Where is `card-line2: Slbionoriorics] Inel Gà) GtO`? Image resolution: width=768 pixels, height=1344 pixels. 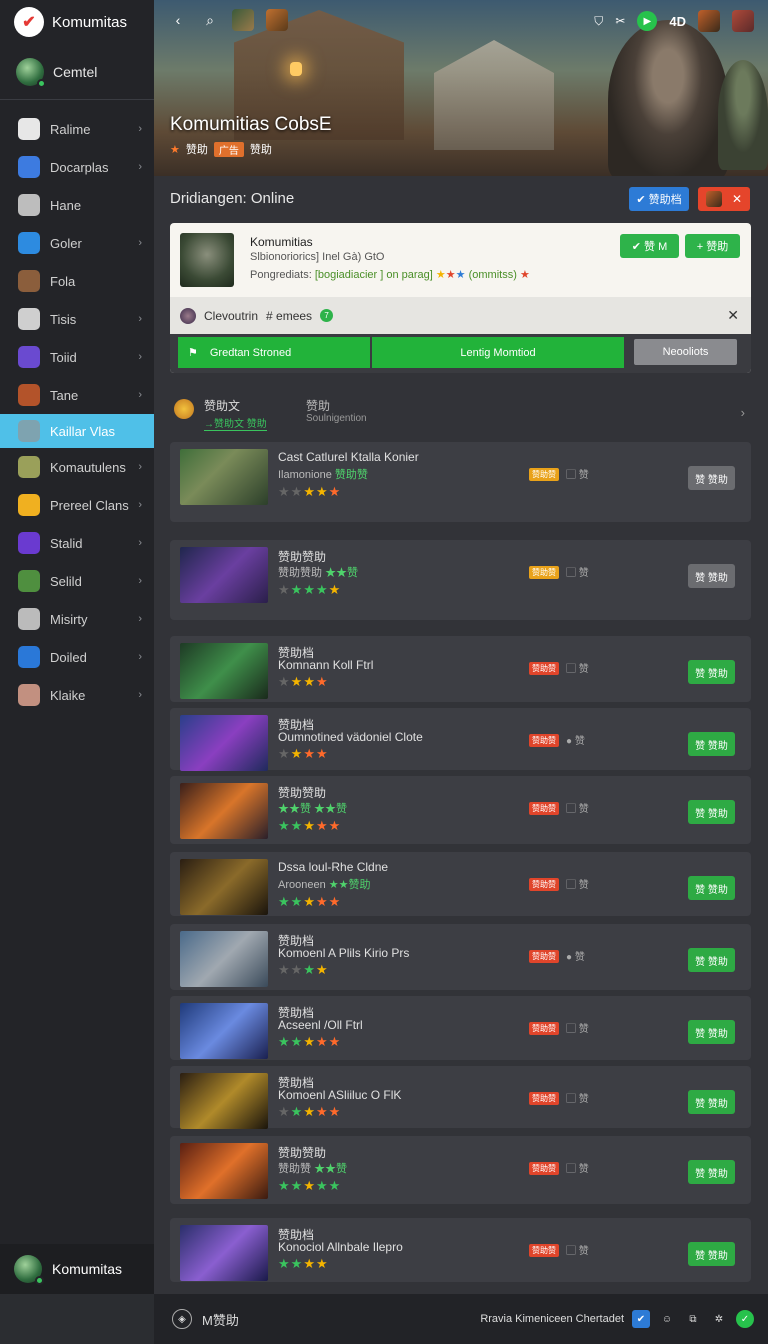 card-line2: Slbionoriorics] Inel Gà) GtO is located at coordinates (317, 257).